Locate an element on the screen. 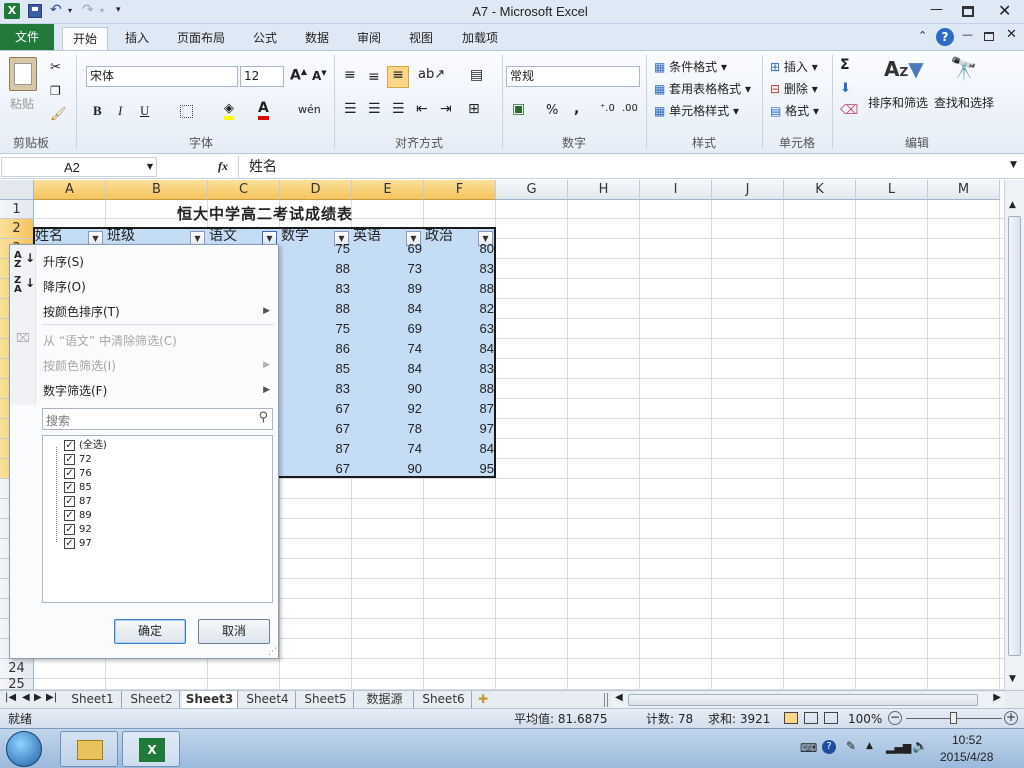 This screenshot has height=768, width=1024. customize-qat-icon: ▾ is located at coordinates (118, 10).